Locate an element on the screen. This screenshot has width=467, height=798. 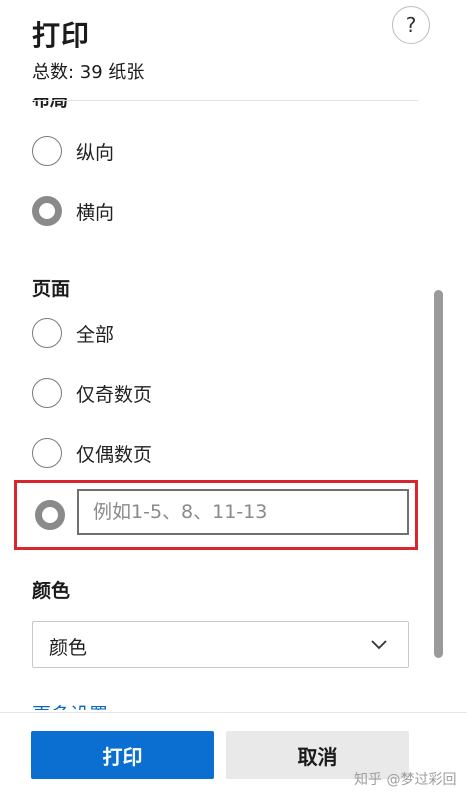
header-divider is located at coordinates (225, 100).